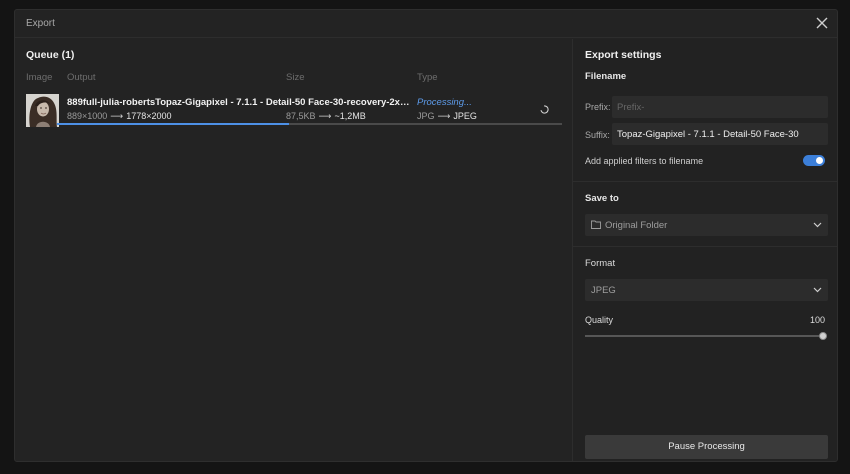  I want to click on add-filters-toggle, so click(814, 160).